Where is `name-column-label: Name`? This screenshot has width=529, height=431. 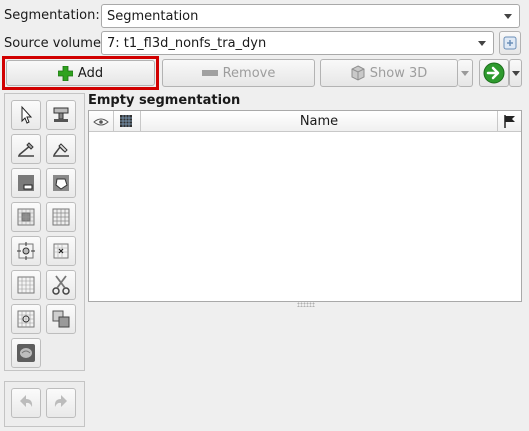 name-column-label: Name is located at coordinates (319, 121).